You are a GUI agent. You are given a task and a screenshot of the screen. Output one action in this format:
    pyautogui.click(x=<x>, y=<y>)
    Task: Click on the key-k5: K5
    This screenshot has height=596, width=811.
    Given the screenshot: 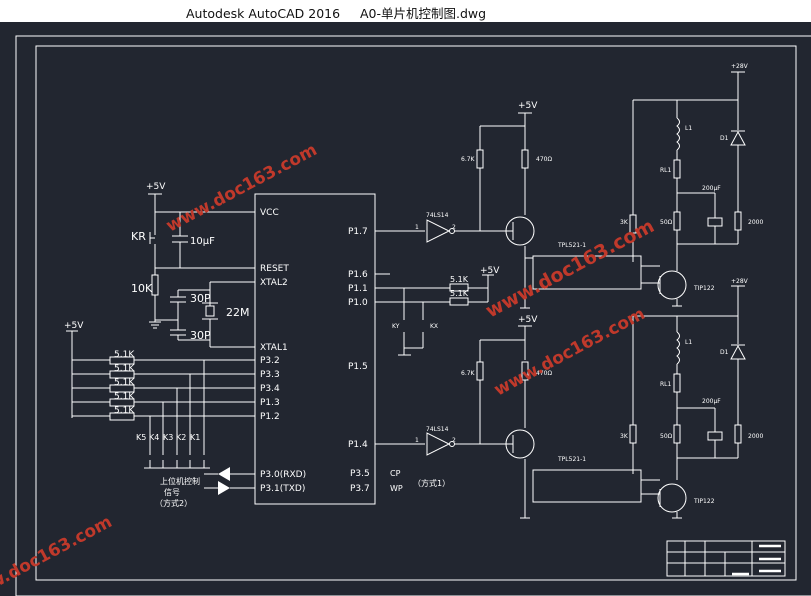 What is the action you would take?
    pyautogui.click(x=141, y=437)
    